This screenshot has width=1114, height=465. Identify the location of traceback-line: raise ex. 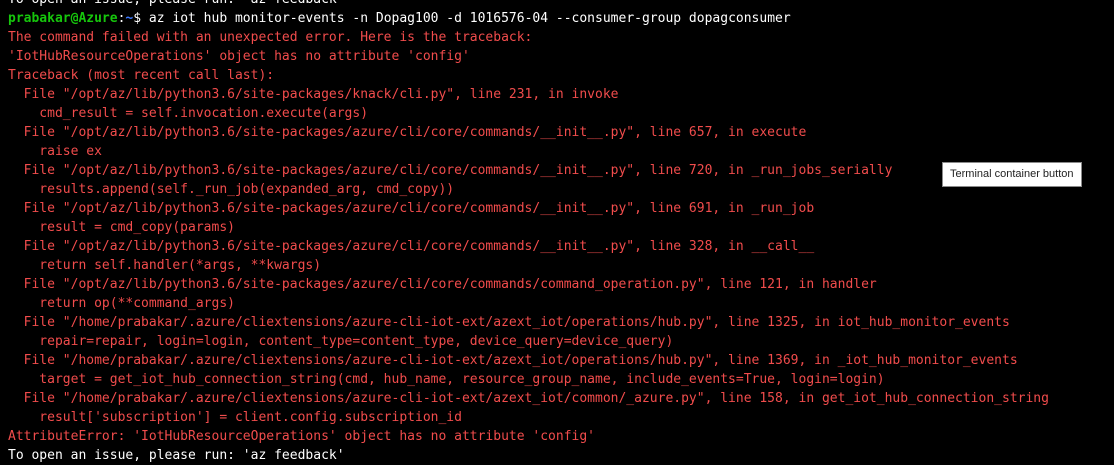
(55, 151).